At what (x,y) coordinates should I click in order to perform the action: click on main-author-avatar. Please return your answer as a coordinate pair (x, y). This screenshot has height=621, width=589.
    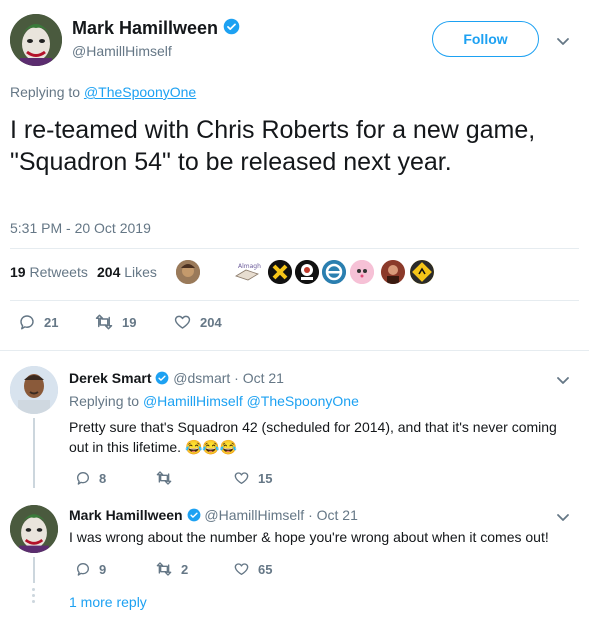
    Looking at the image, I should click on (36, 40).